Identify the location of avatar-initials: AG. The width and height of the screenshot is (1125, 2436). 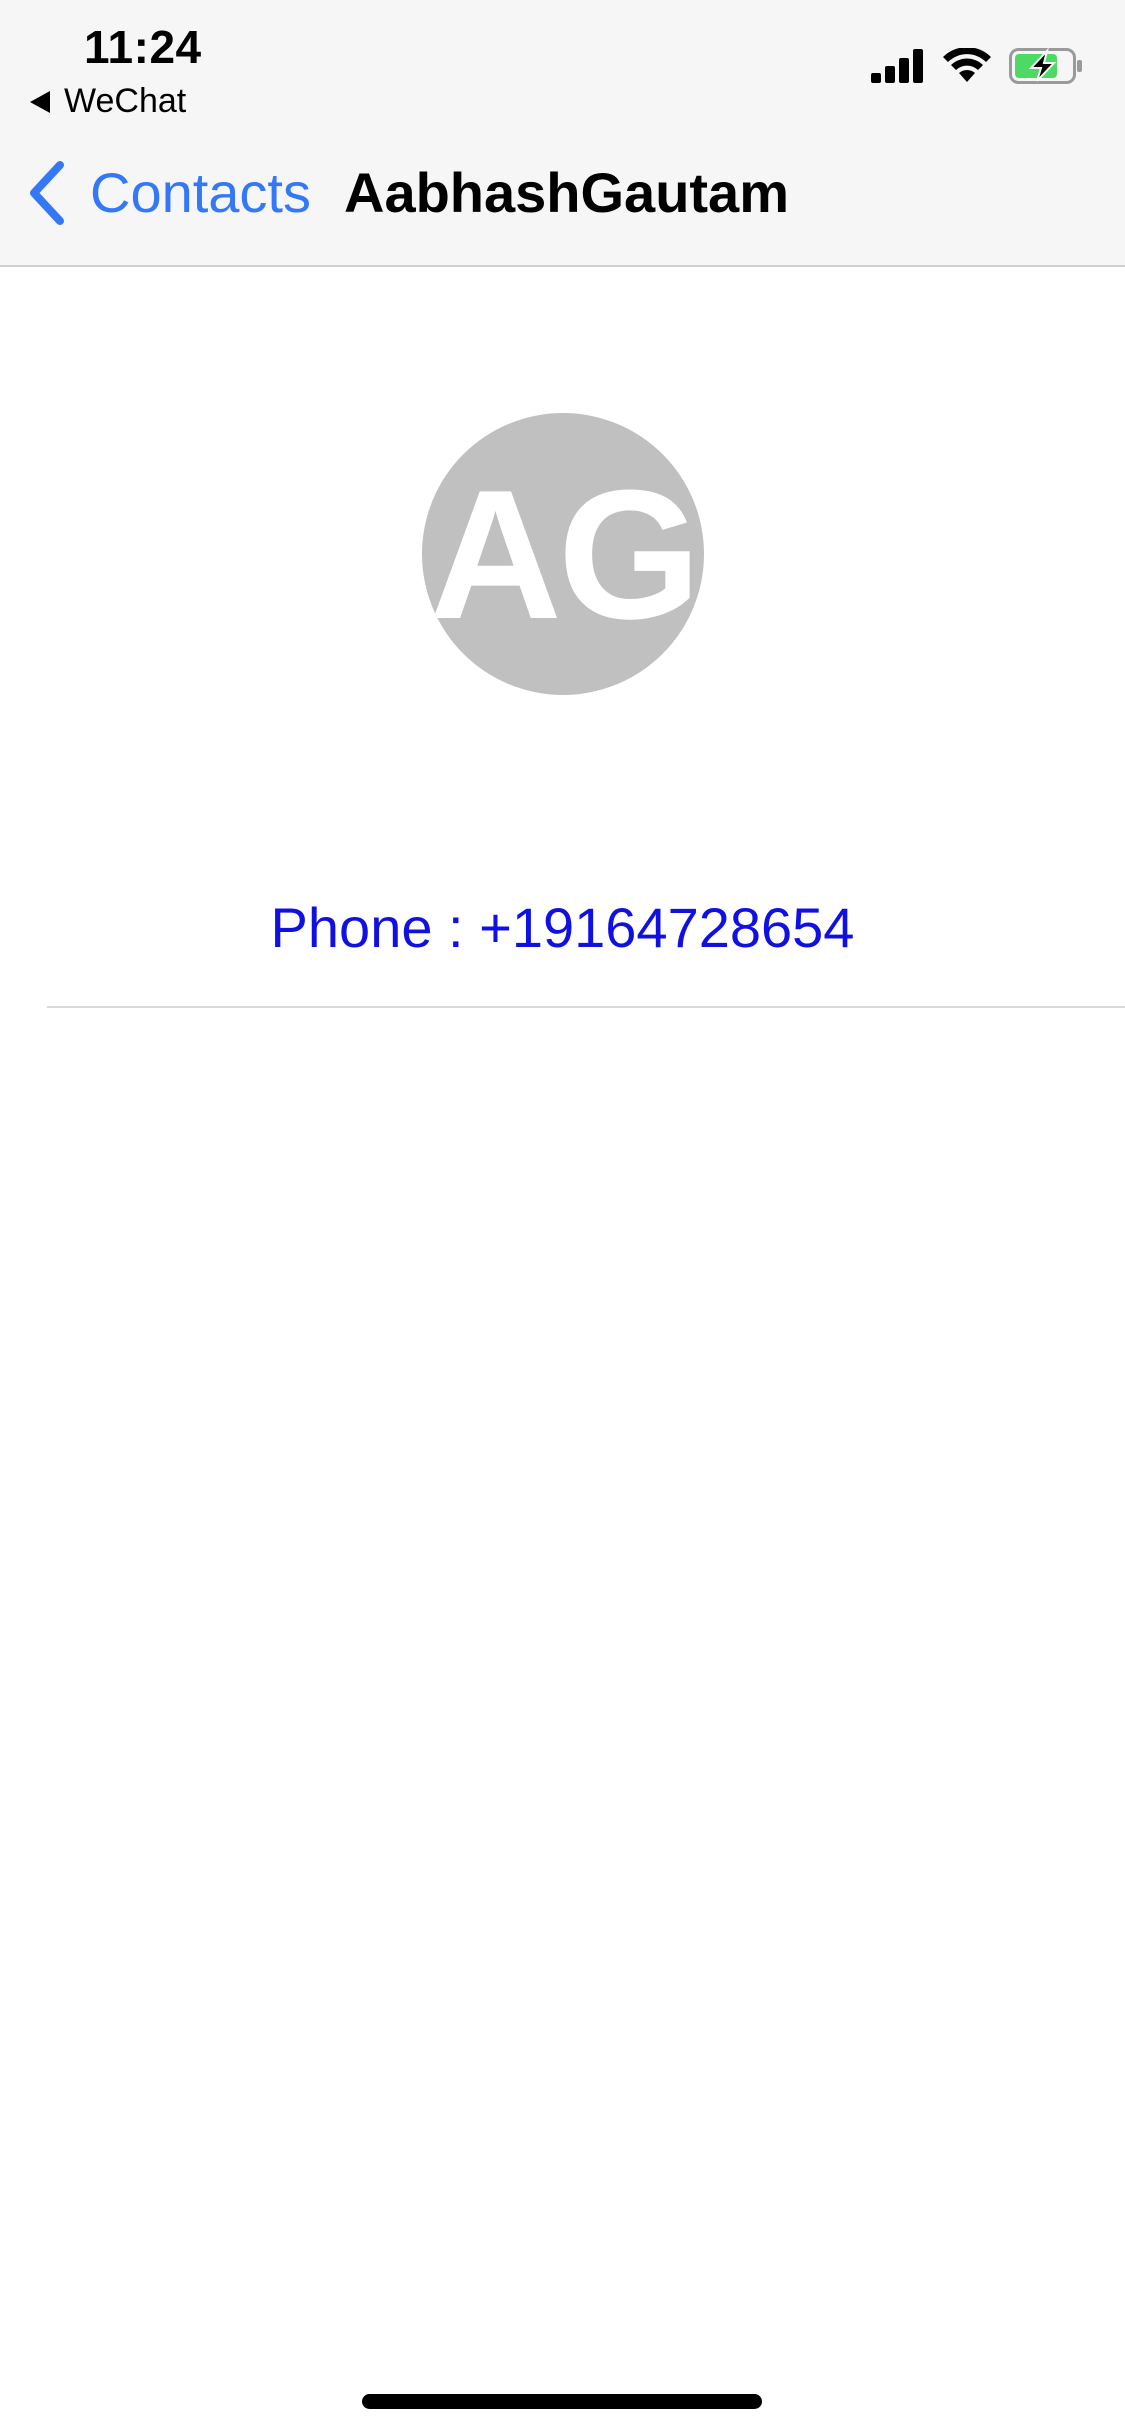
(565, 554).